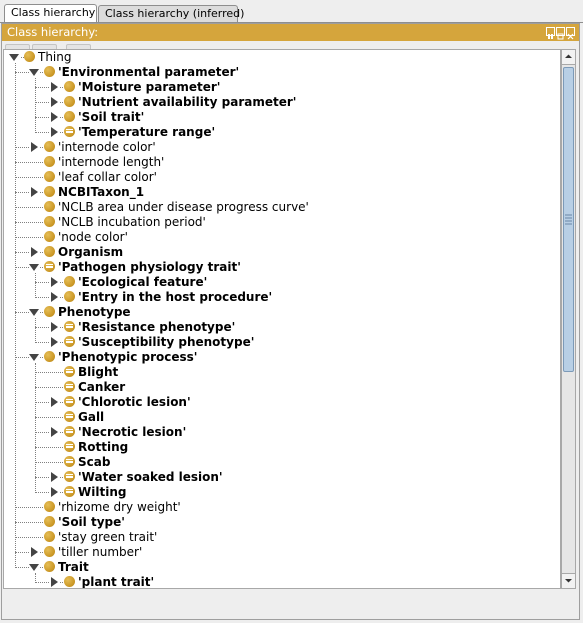 The image size is (583, 623). What do you see at coordinates (134, 402) in the screenshot?
I see `tree-node-label: 'Chlorotic lesion'` at bounding box center [134, 402].